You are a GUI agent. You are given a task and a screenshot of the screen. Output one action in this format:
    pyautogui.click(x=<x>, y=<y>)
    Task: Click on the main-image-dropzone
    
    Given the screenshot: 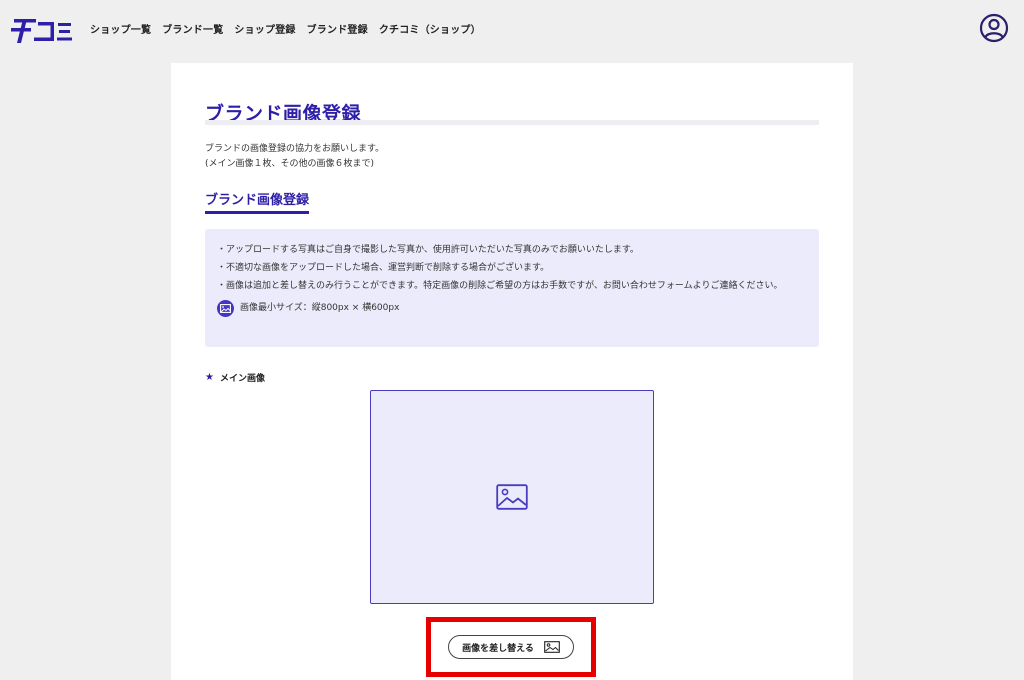 What is the action you would take?
    pyautogui.click(x=512, y=497)
    